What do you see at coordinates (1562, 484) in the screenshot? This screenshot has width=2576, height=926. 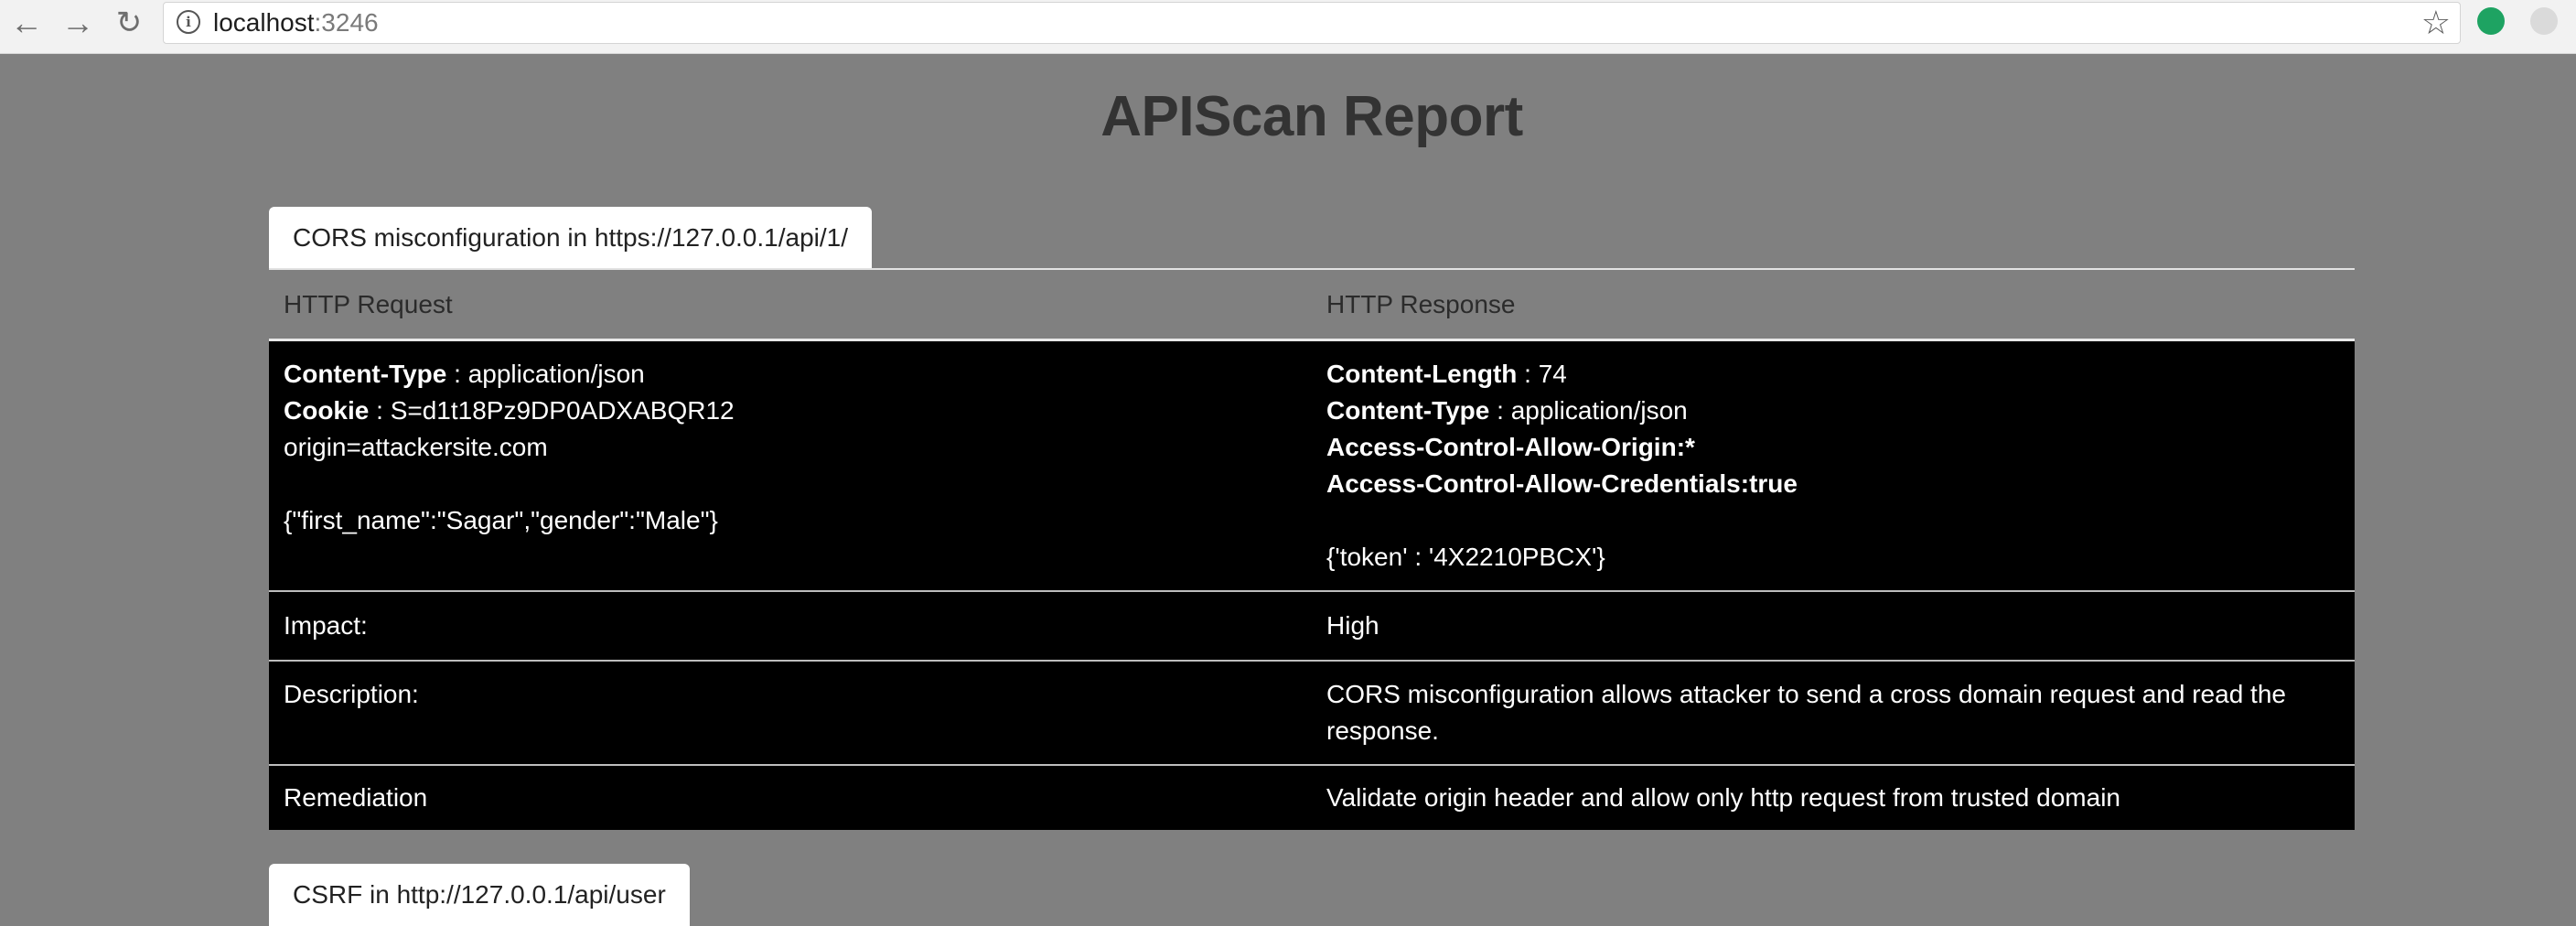 I see `response-acac-line: Access-Control-Allow-Credentials:true` at bounding box center [1562, 484].